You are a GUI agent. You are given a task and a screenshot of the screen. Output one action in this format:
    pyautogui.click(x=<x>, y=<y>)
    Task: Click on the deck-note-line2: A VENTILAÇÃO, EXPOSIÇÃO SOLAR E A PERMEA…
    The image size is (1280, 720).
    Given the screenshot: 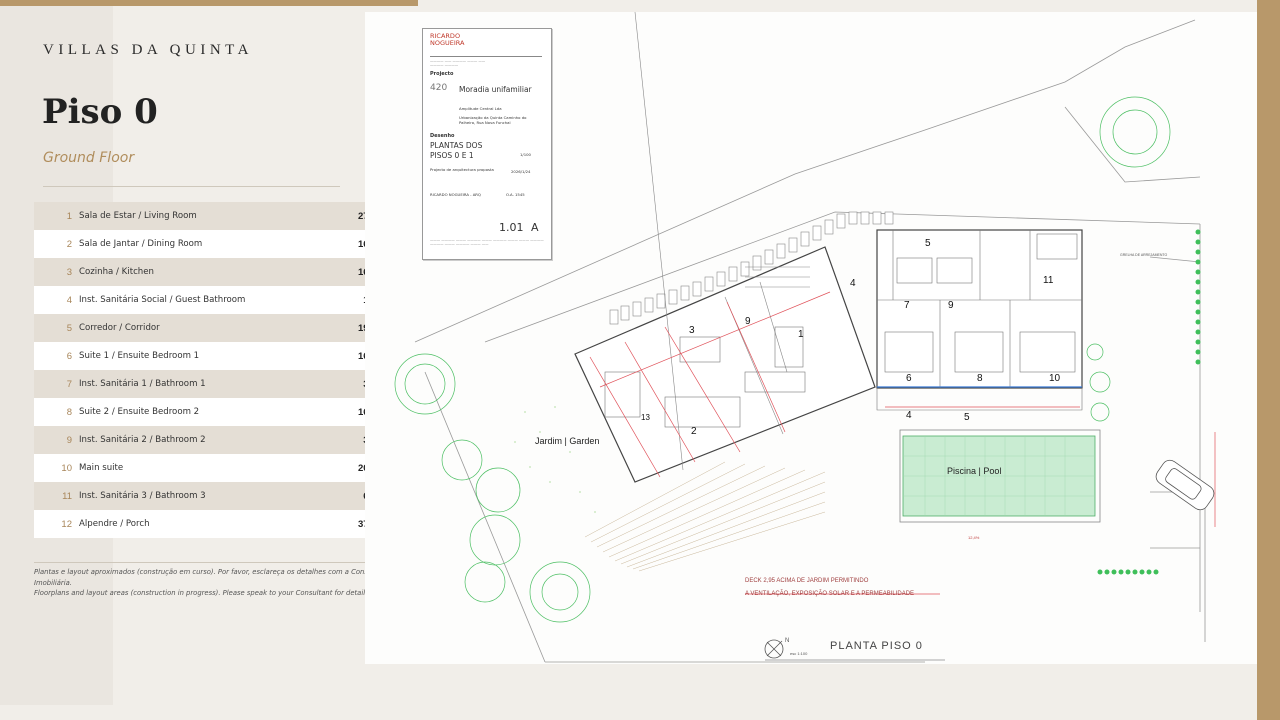 What is the action you would take?
    pyautogui.click(x=829, y=593)
    